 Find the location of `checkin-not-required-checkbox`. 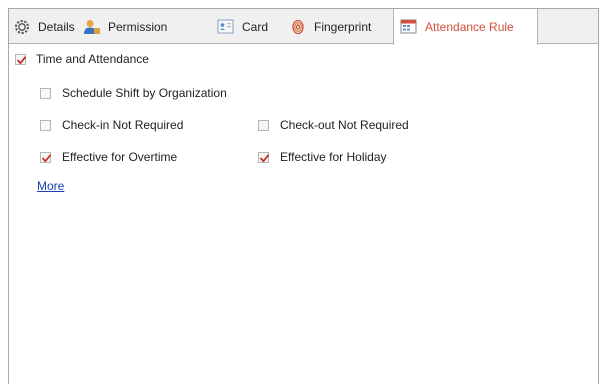

checkin-not-required-checkbox is located at coordinates (45, 125).